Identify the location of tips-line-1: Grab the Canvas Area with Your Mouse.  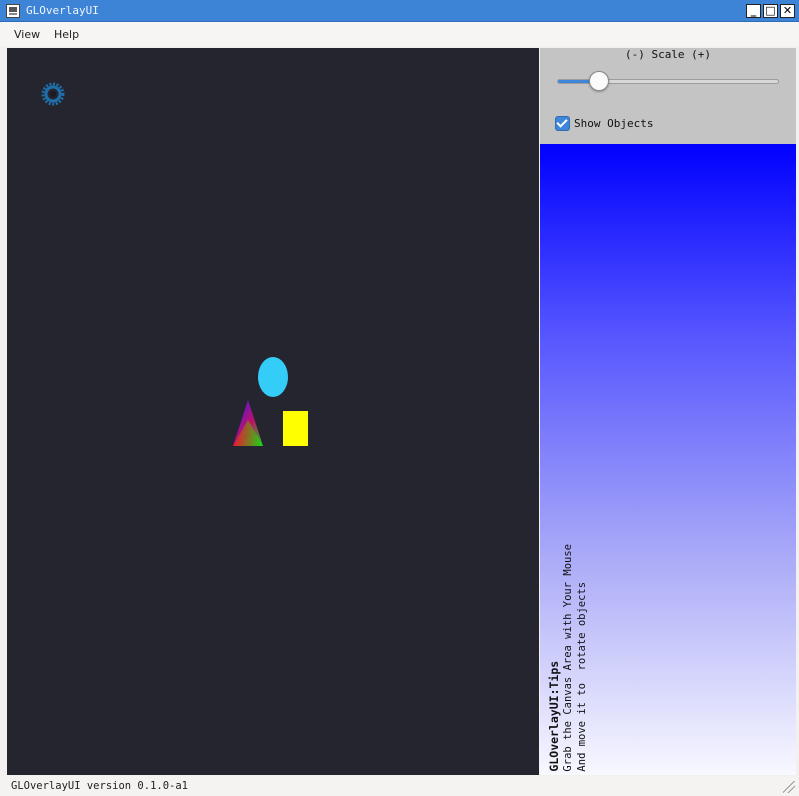
(568, 658).